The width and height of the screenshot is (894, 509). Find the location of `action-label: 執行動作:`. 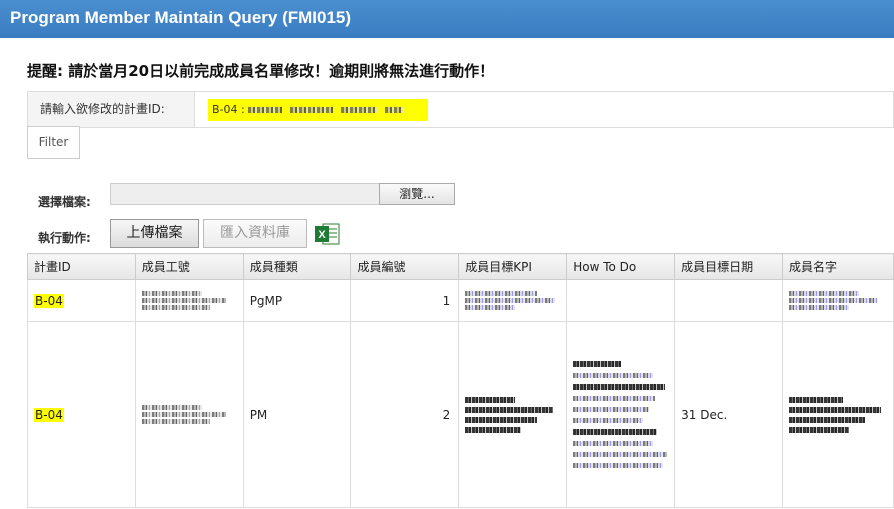

action-label: 執行動作: is located at coordinates (64, 238).